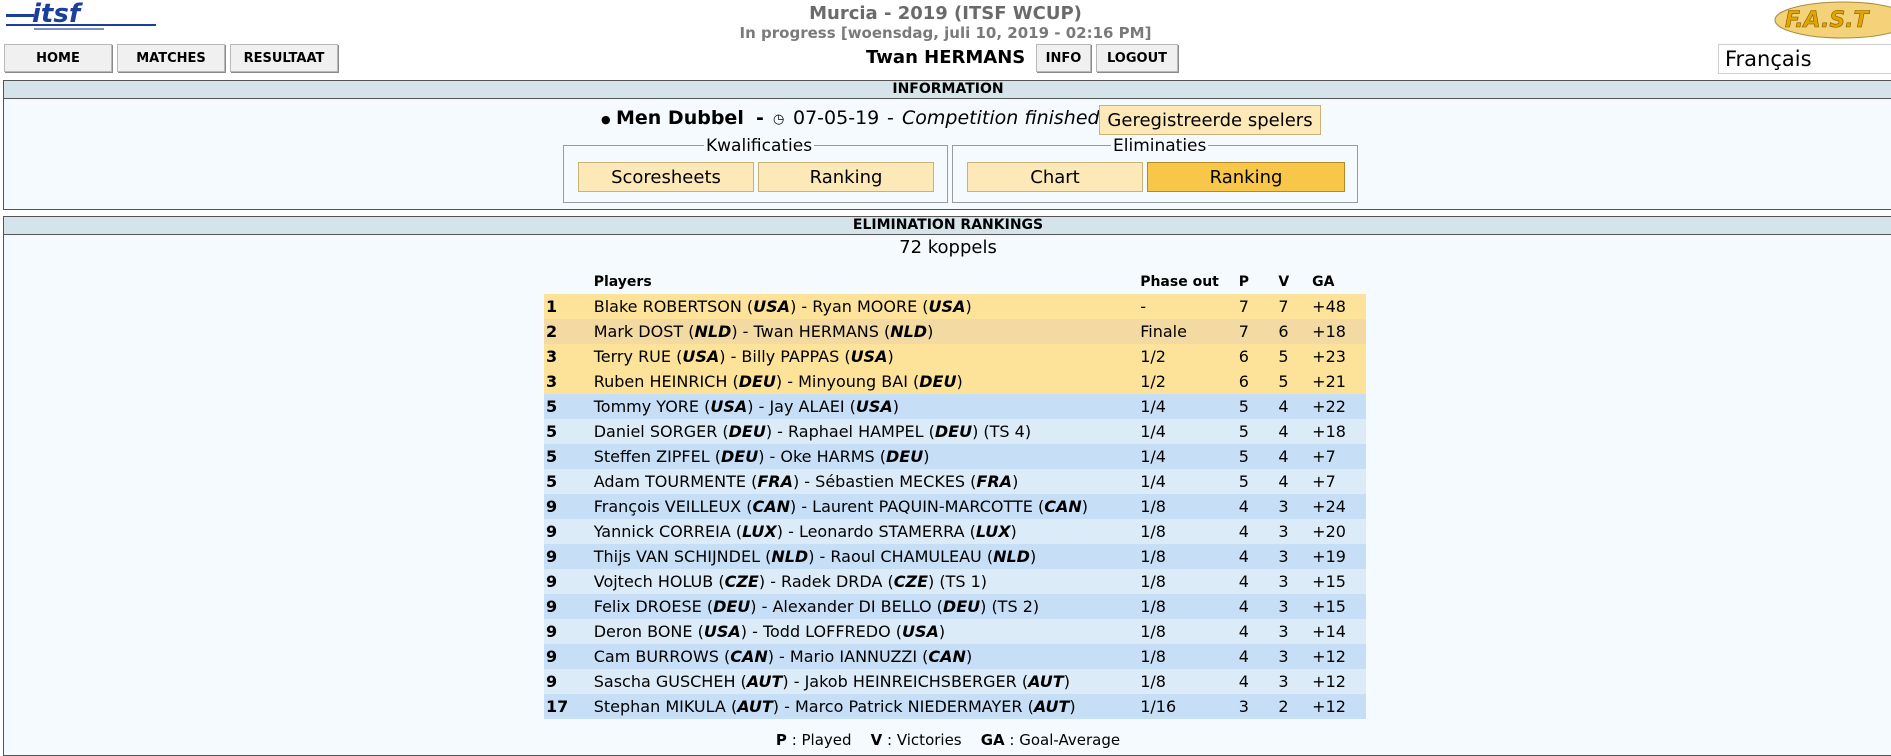 This screenshot has width=1891, height=756. What do you see at coordinates (947, 306) in the screenshot?
I see `player-2-country: USA` at bounding box center [947, 306].